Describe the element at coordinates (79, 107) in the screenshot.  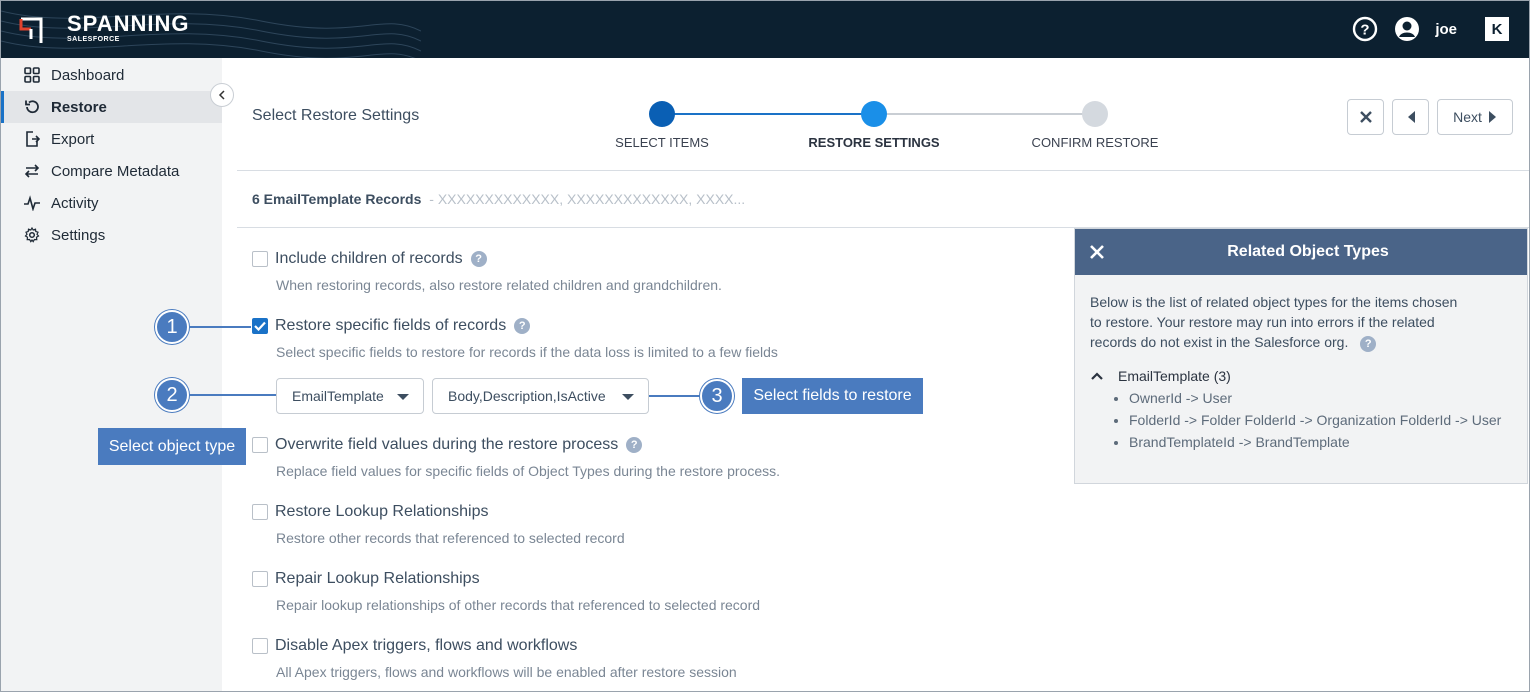
I see `sidebar-item-label: Restore` at that location.